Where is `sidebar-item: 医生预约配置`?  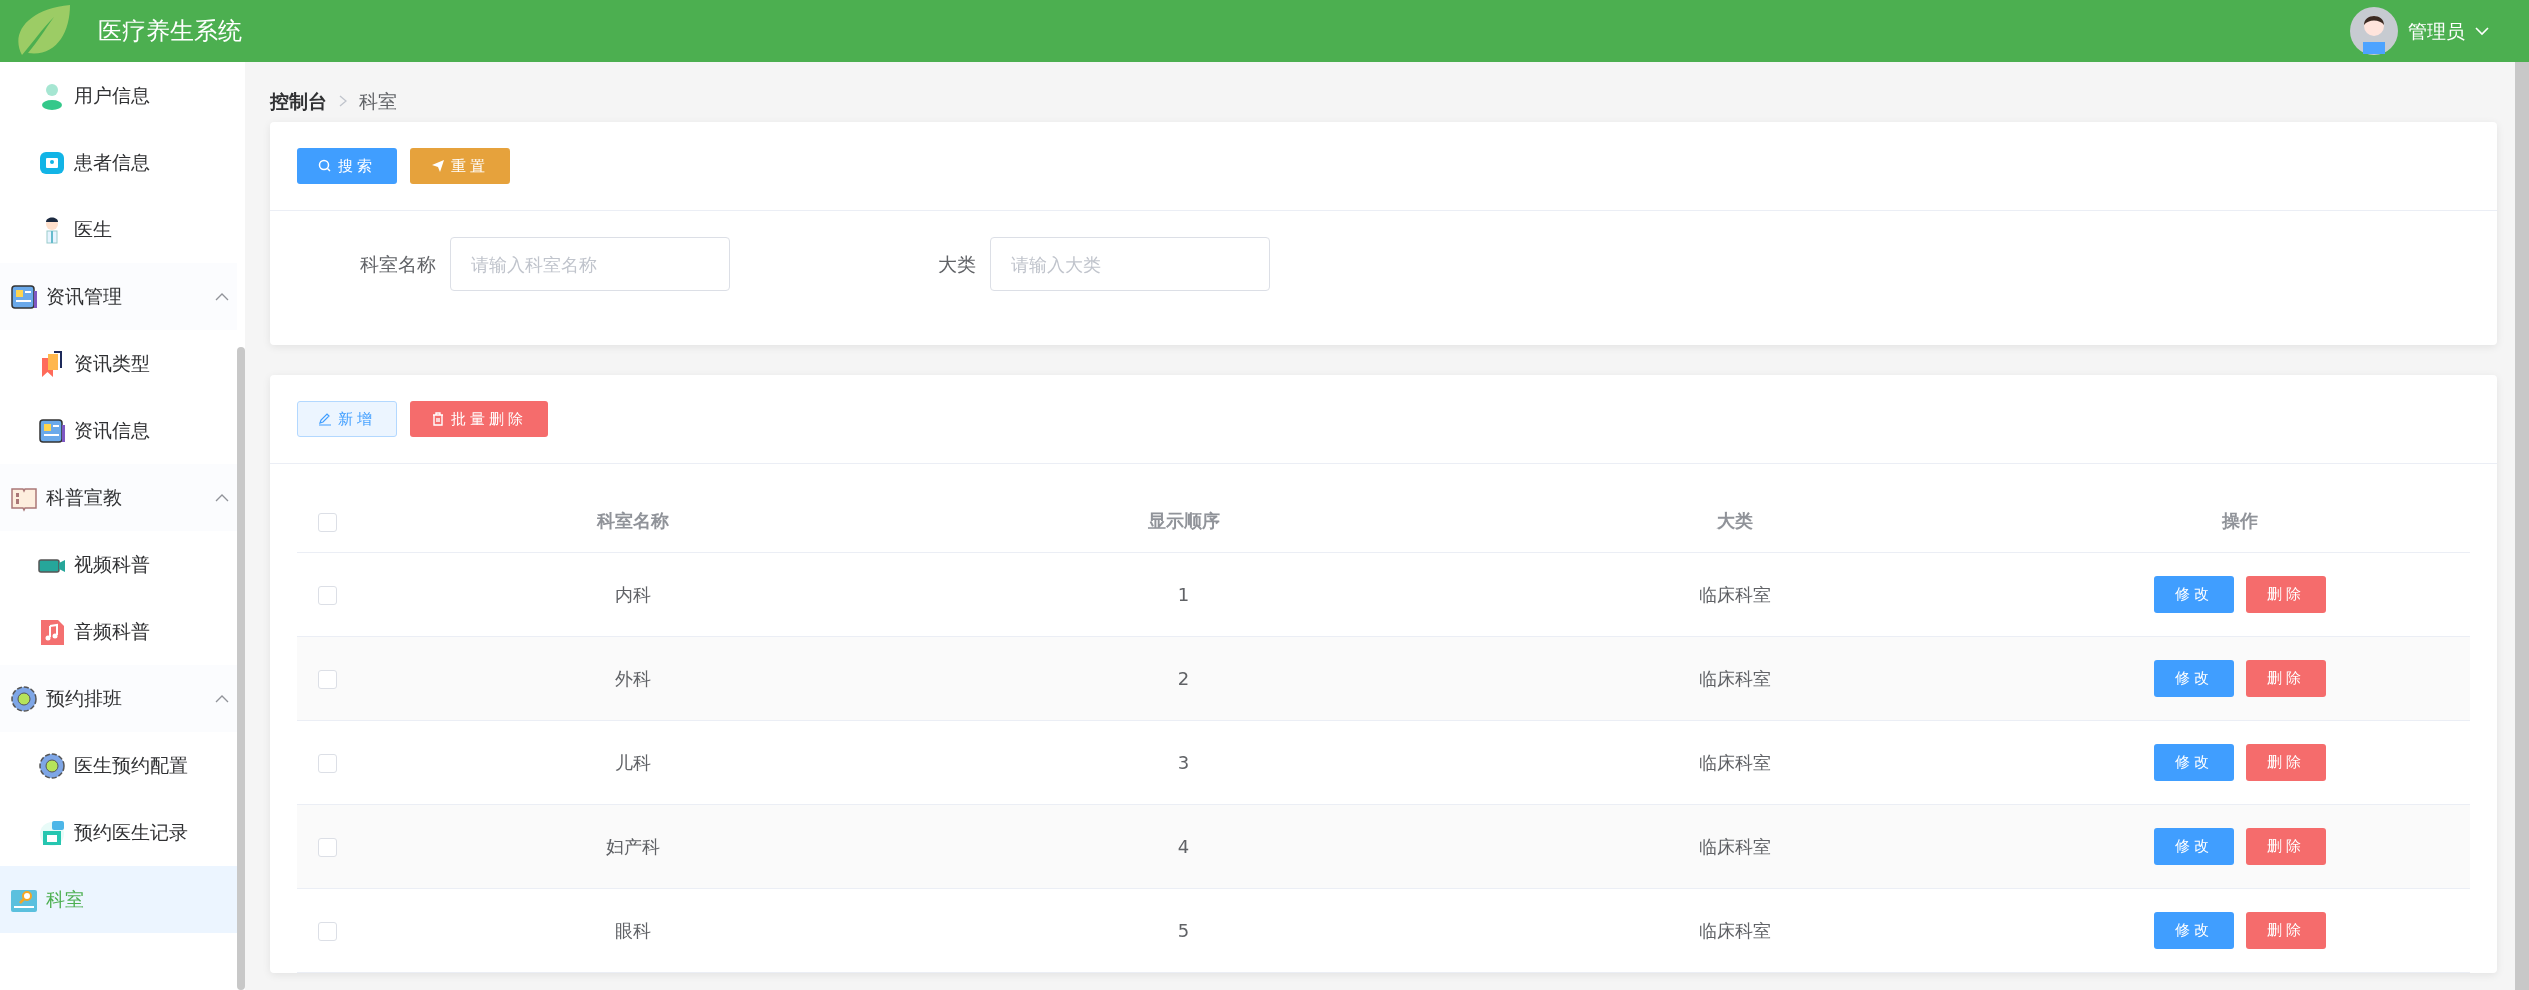 sidebar-item: 医生预约配置 is located at coordinates (118, 765).